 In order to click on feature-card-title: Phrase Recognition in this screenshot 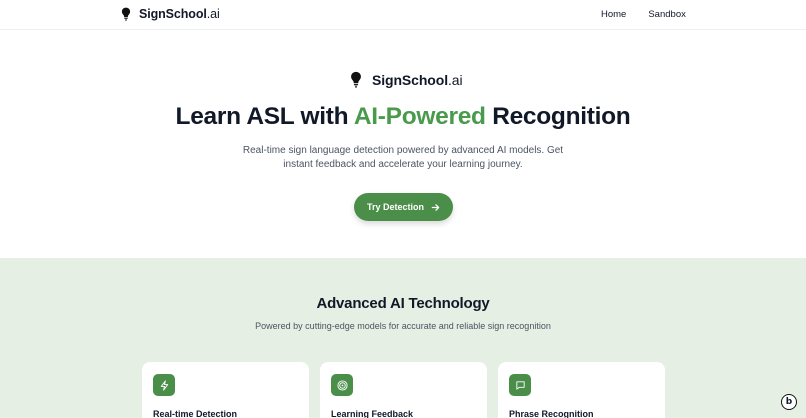, I will do `click(551, 413)`.